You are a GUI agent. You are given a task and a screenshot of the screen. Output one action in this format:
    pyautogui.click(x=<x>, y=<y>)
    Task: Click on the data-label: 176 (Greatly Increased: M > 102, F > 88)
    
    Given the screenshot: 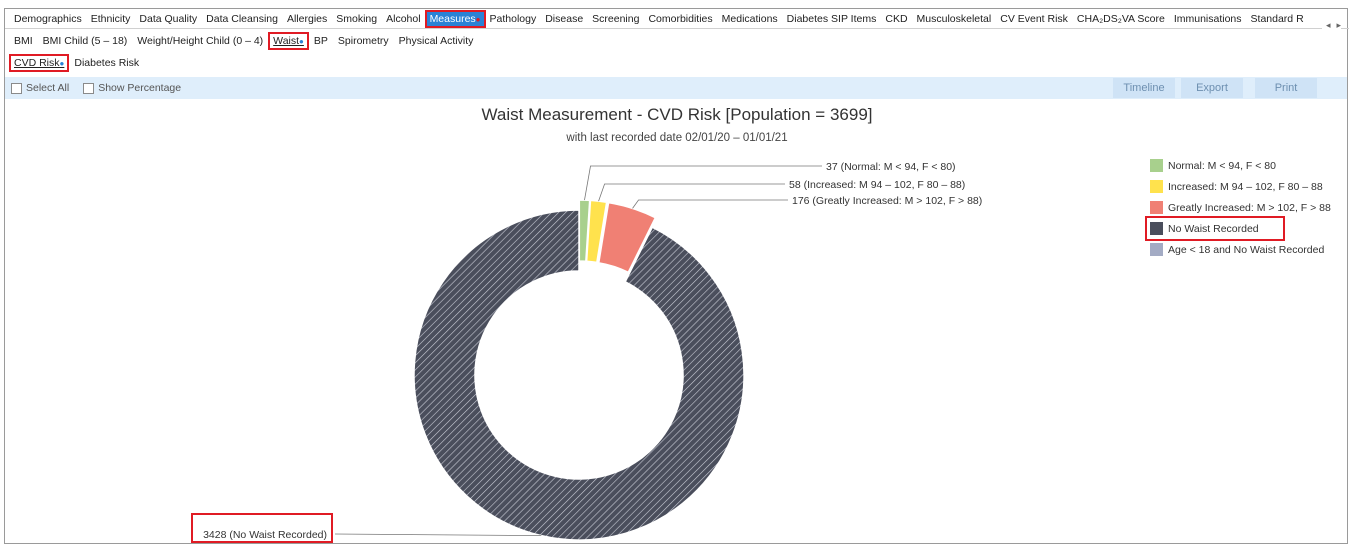 What is the action you would take?
    pyautogui.click(x=887, y=201)
    